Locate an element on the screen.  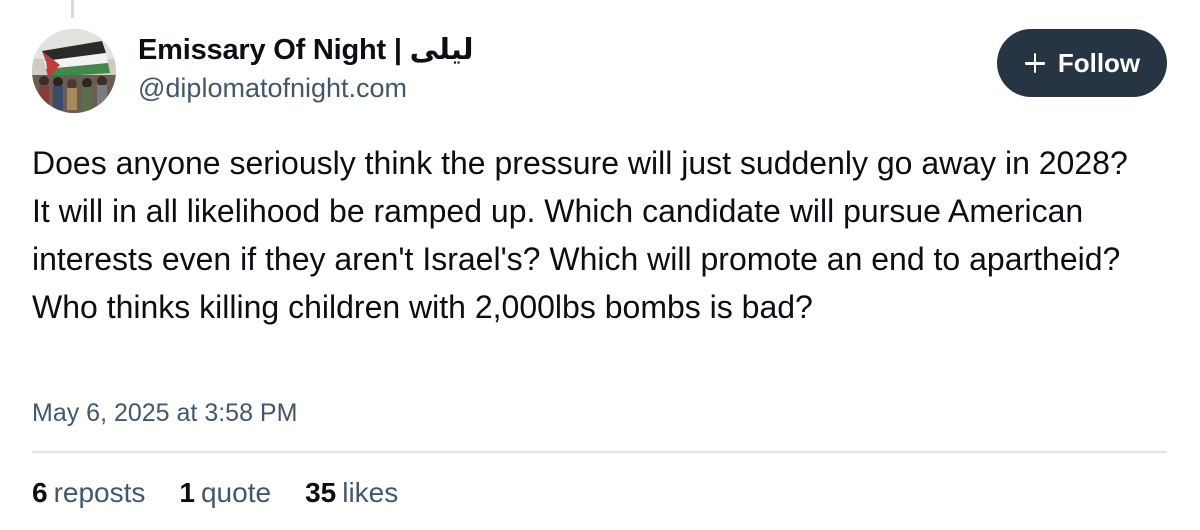
post-stats: 6 reposts 1 quote 35 likes is located at coordinates (232, 493).